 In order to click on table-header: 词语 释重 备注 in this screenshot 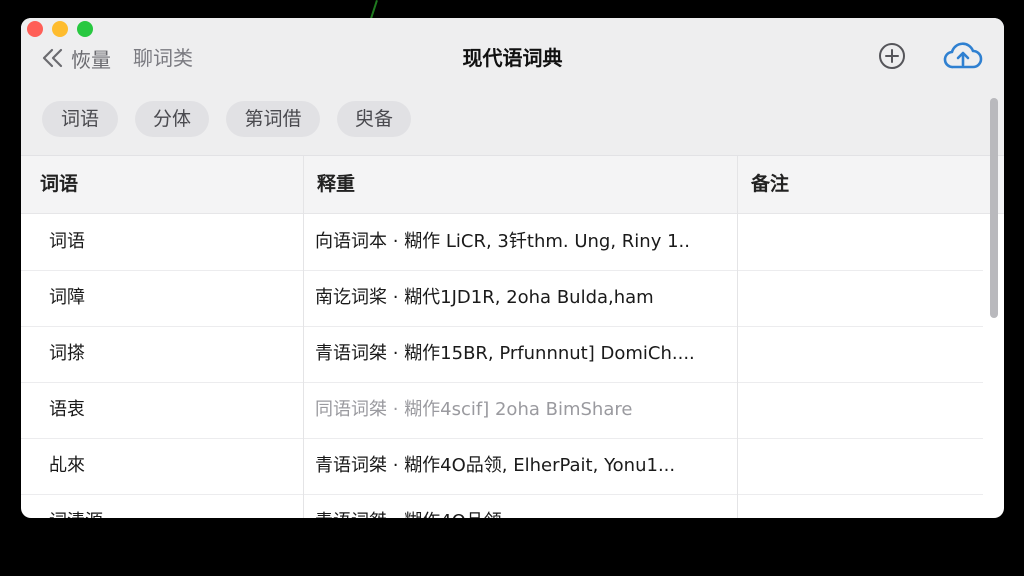, I will do `click(512, 185)`.